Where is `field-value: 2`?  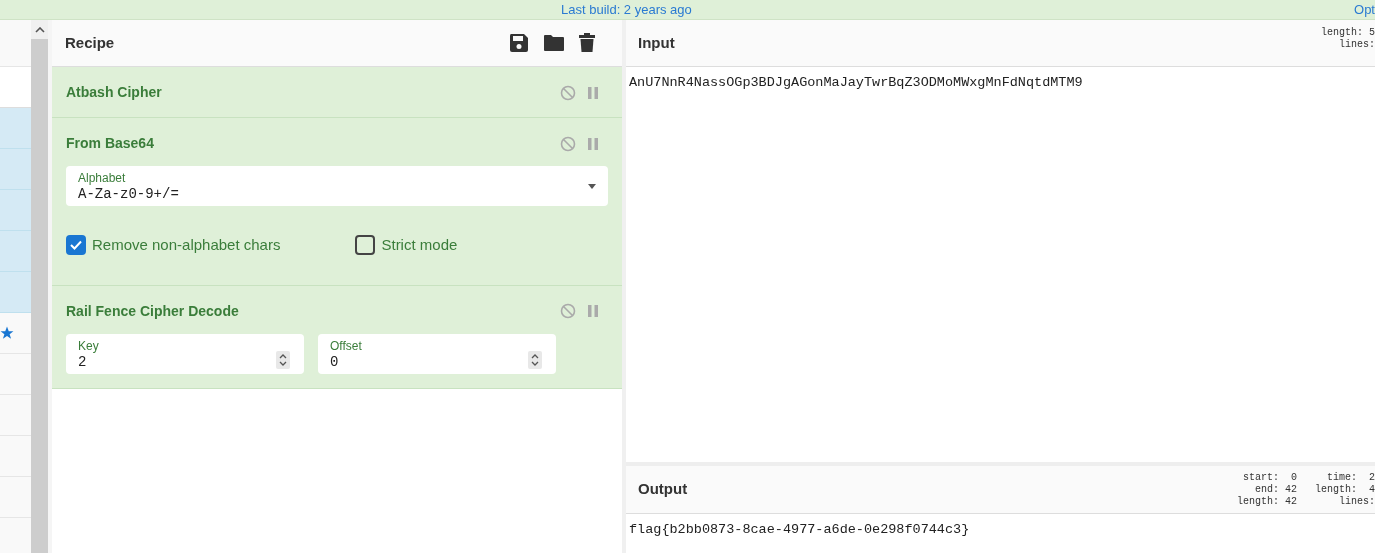
field-value: 2 is located at coordinates (82, 362).